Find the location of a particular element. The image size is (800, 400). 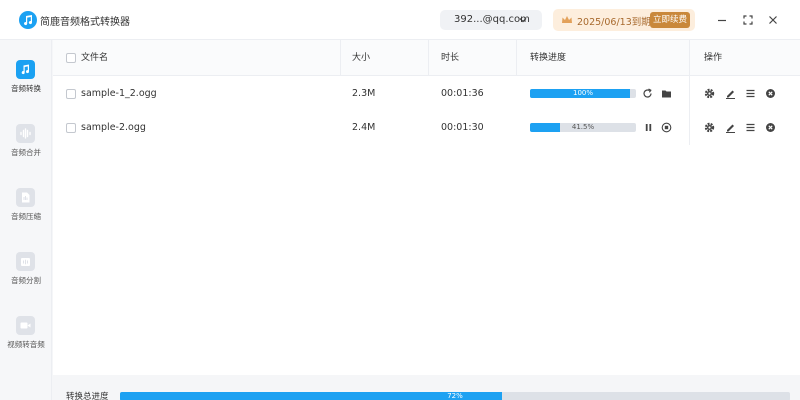

file-duration: 00:01:30 is located at coordinates (462, 127).